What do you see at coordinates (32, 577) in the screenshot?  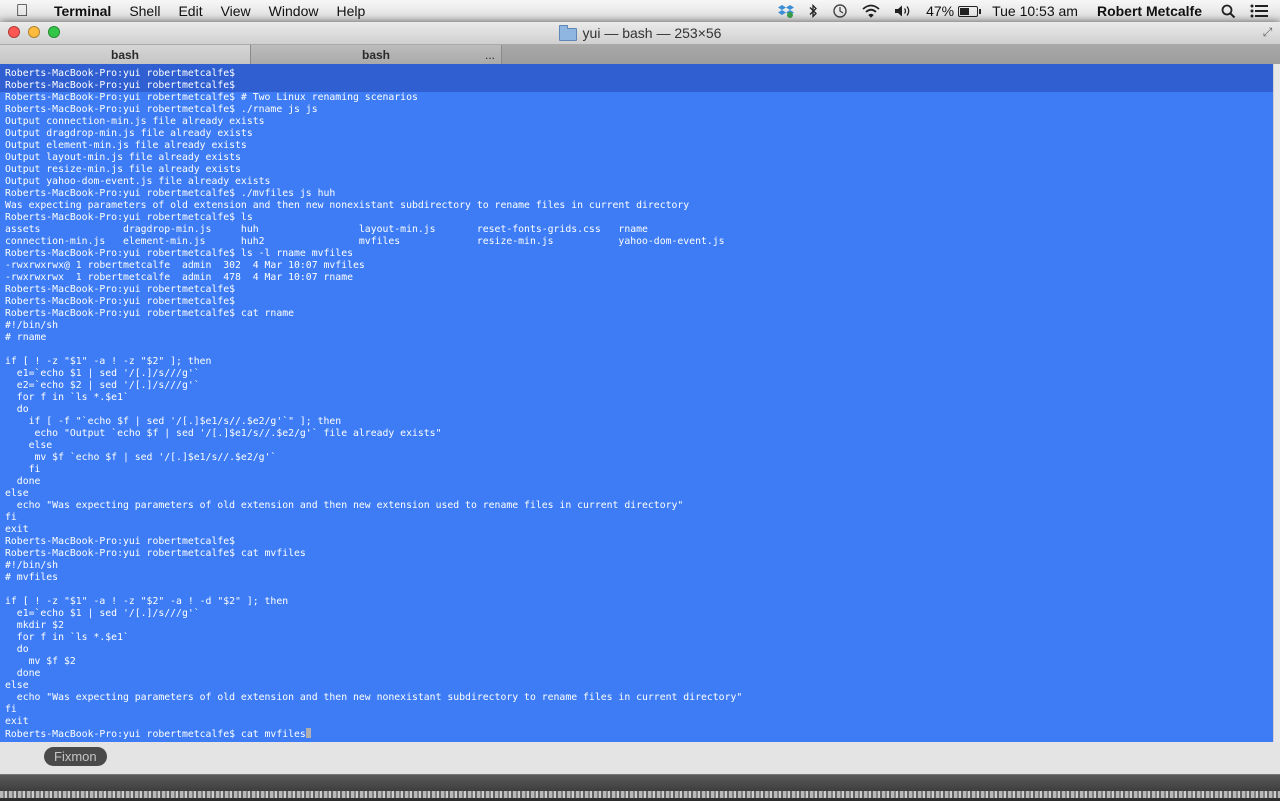 I see `terminal-line: # mvfiles` at bounding box center [32, 577].